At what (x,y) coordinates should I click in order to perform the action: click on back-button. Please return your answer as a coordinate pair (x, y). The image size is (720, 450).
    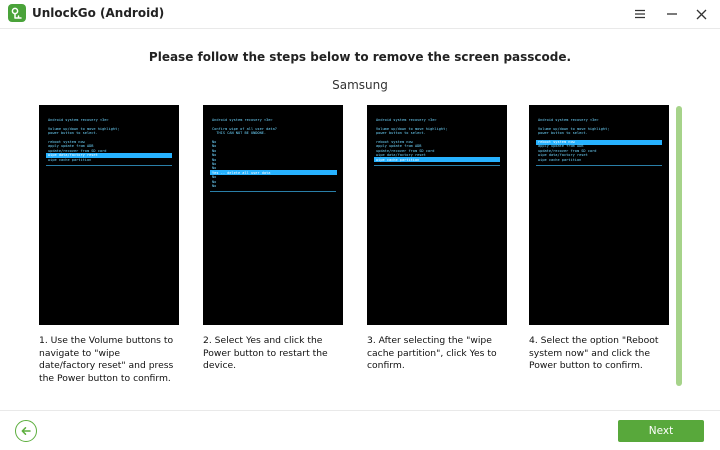
    Looking at the image, I should click on (26, 431).